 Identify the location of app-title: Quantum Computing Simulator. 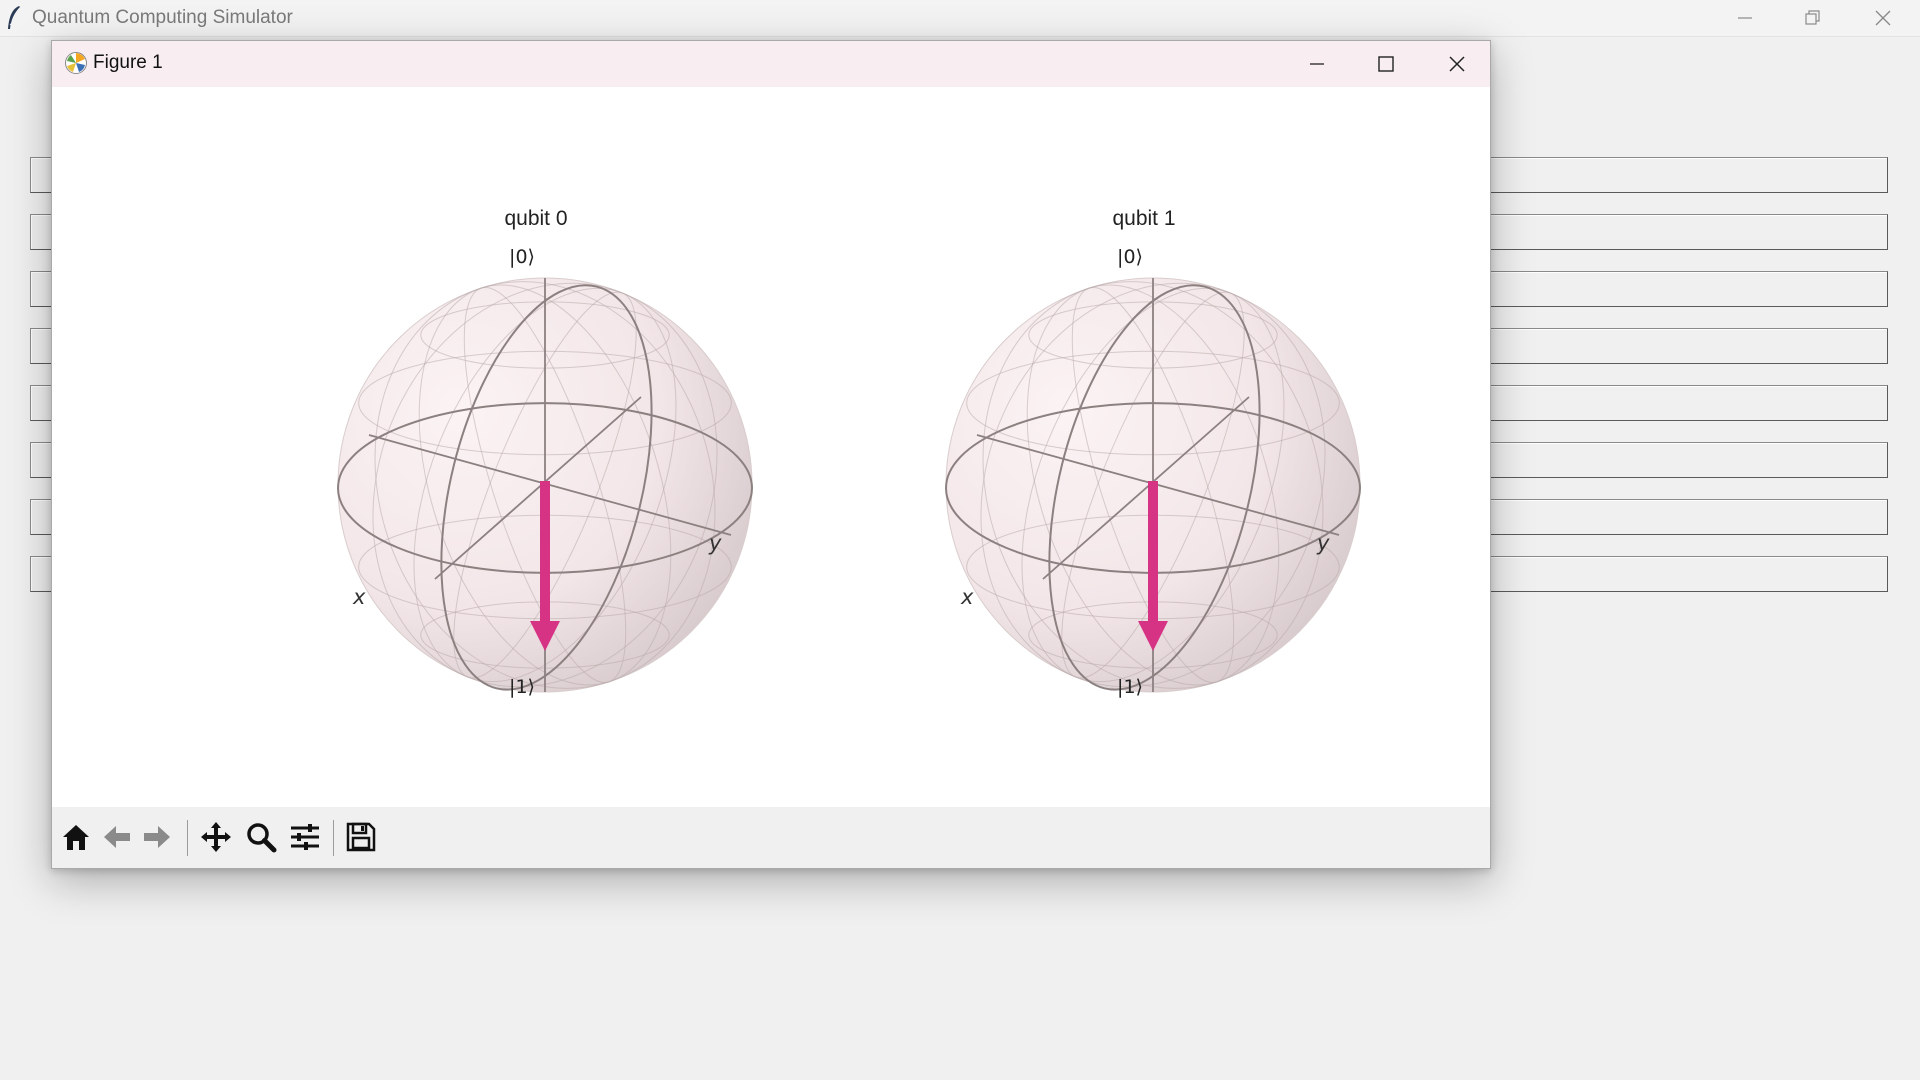
(162, 17).